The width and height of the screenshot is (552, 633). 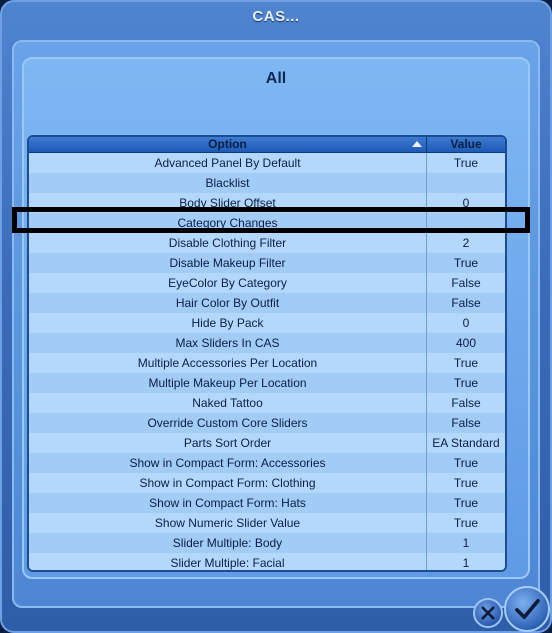 I want to click on table-row: Show Numeric Slider Value True, so click(x=267, y=523).